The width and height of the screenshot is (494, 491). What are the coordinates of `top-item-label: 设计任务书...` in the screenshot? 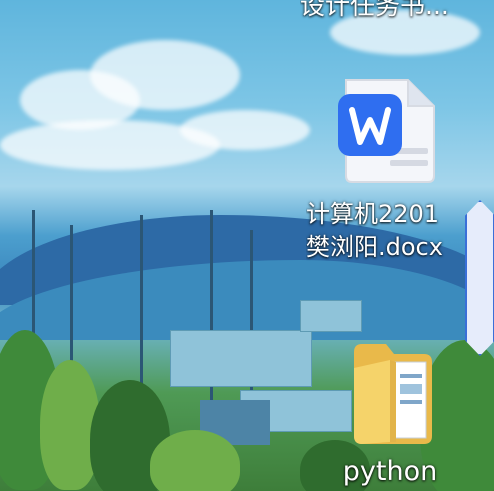 It's located at (374, 10).